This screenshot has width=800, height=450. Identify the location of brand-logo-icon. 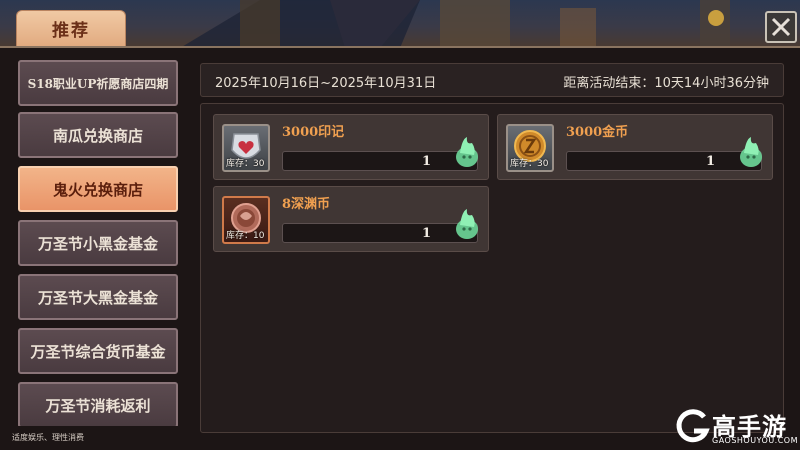
(693, 426).